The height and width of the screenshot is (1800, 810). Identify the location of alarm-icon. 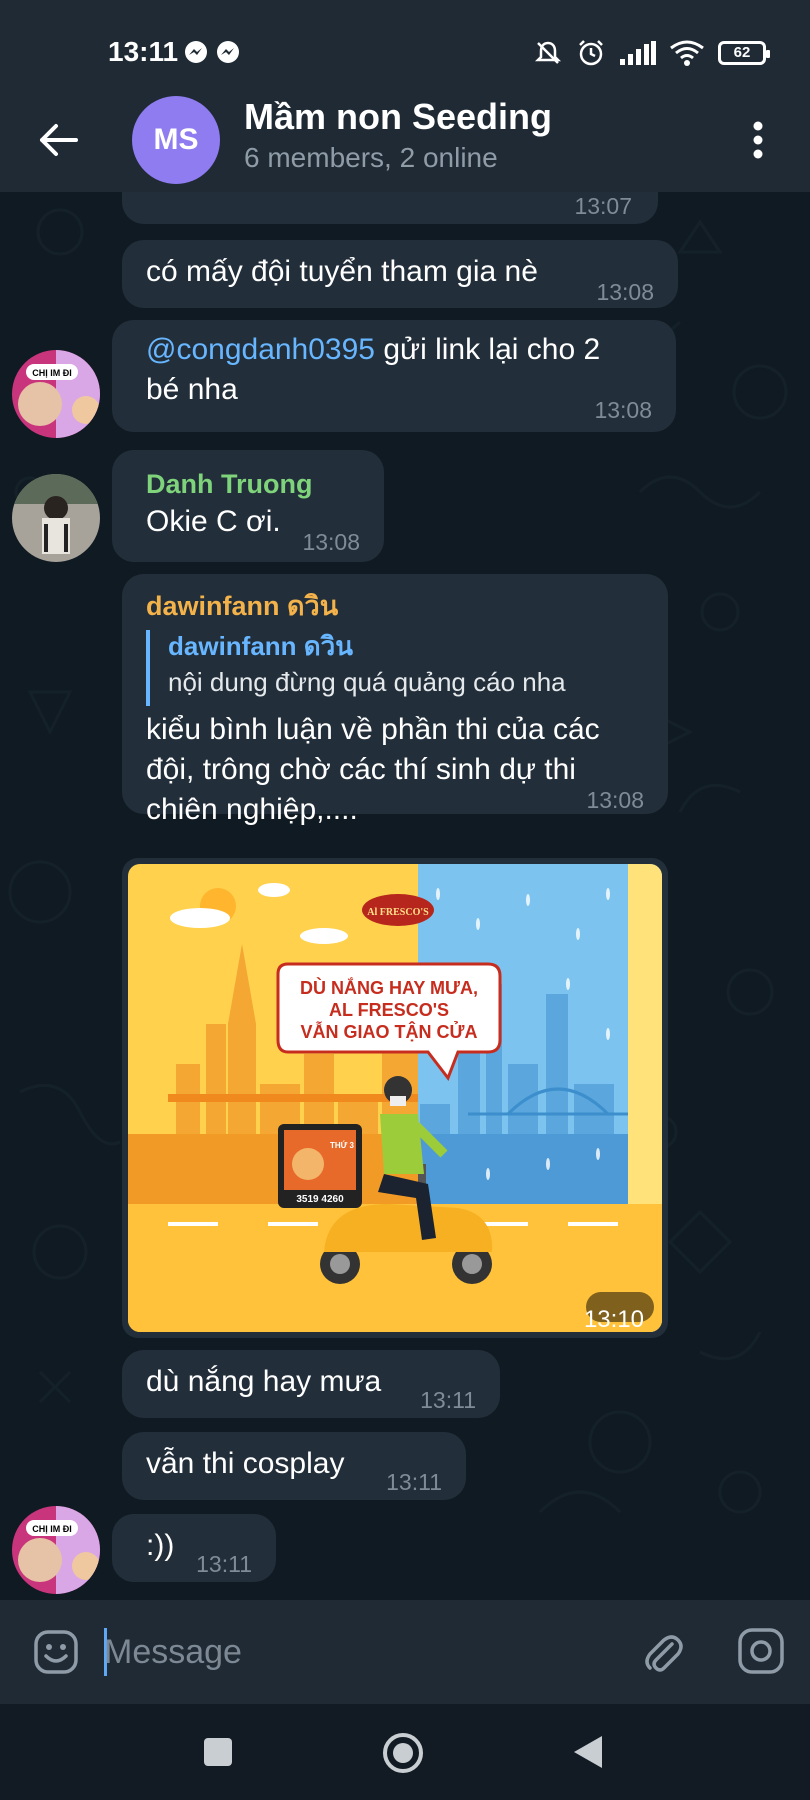
(591, 53).